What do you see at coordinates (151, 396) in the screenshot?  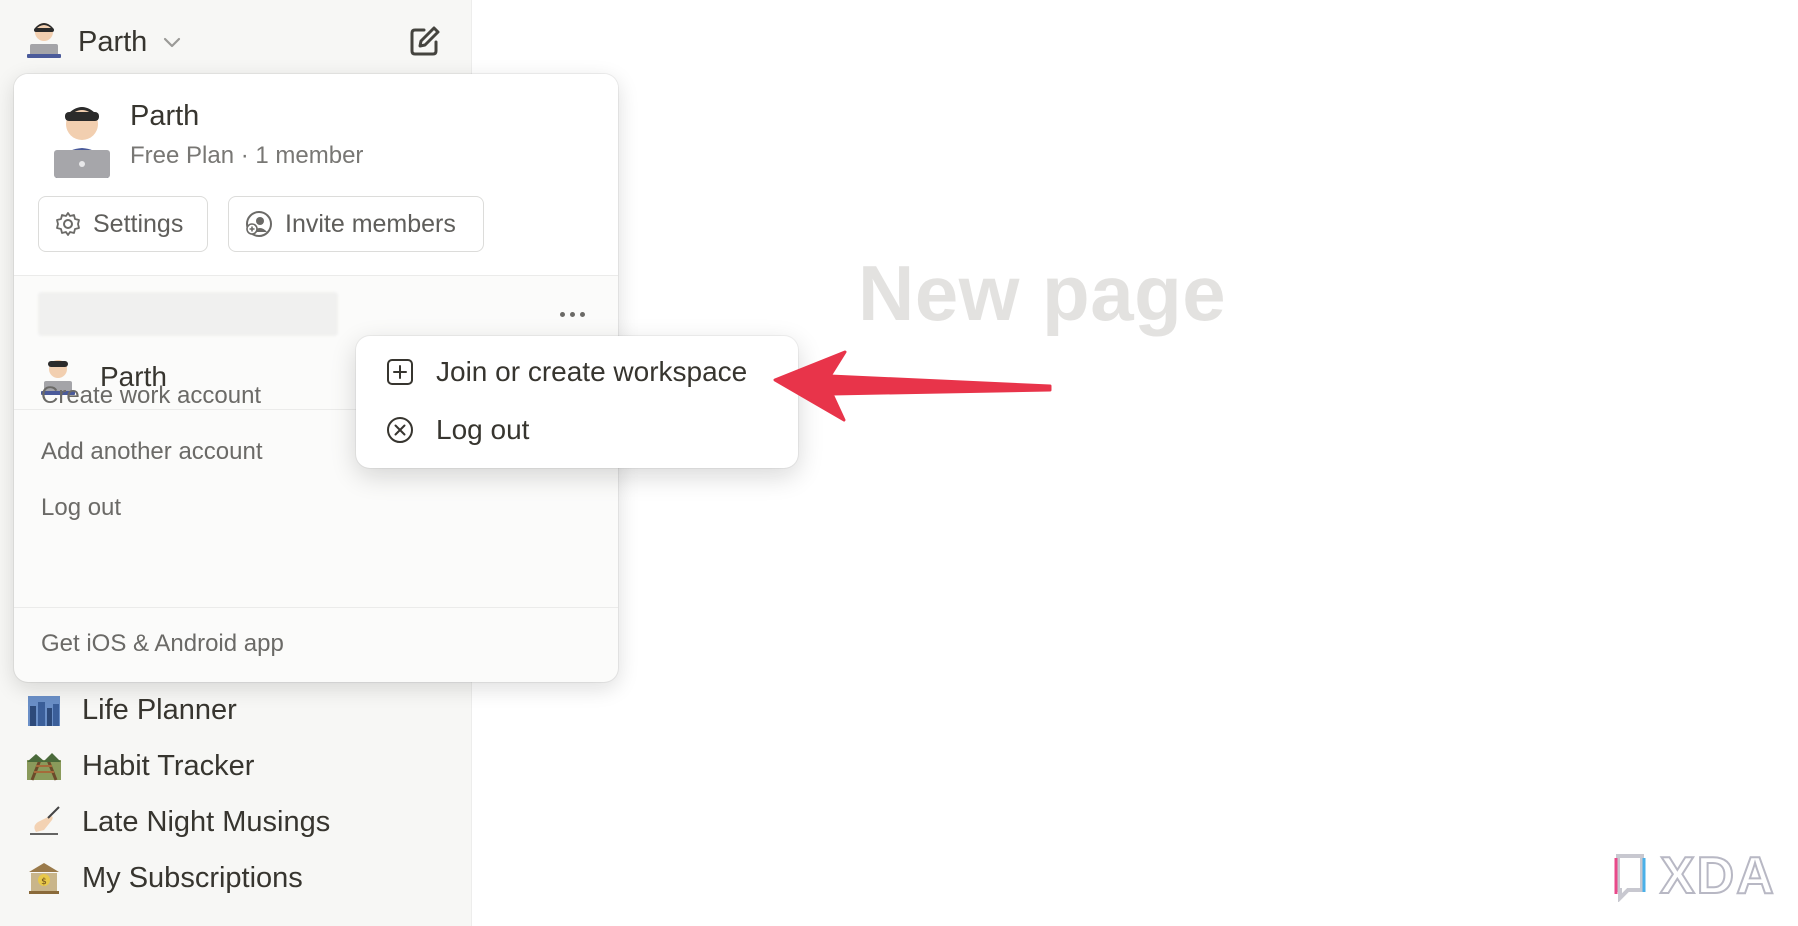 I see `create-work-account-link: Create work account` at bounding box center [151, 396].